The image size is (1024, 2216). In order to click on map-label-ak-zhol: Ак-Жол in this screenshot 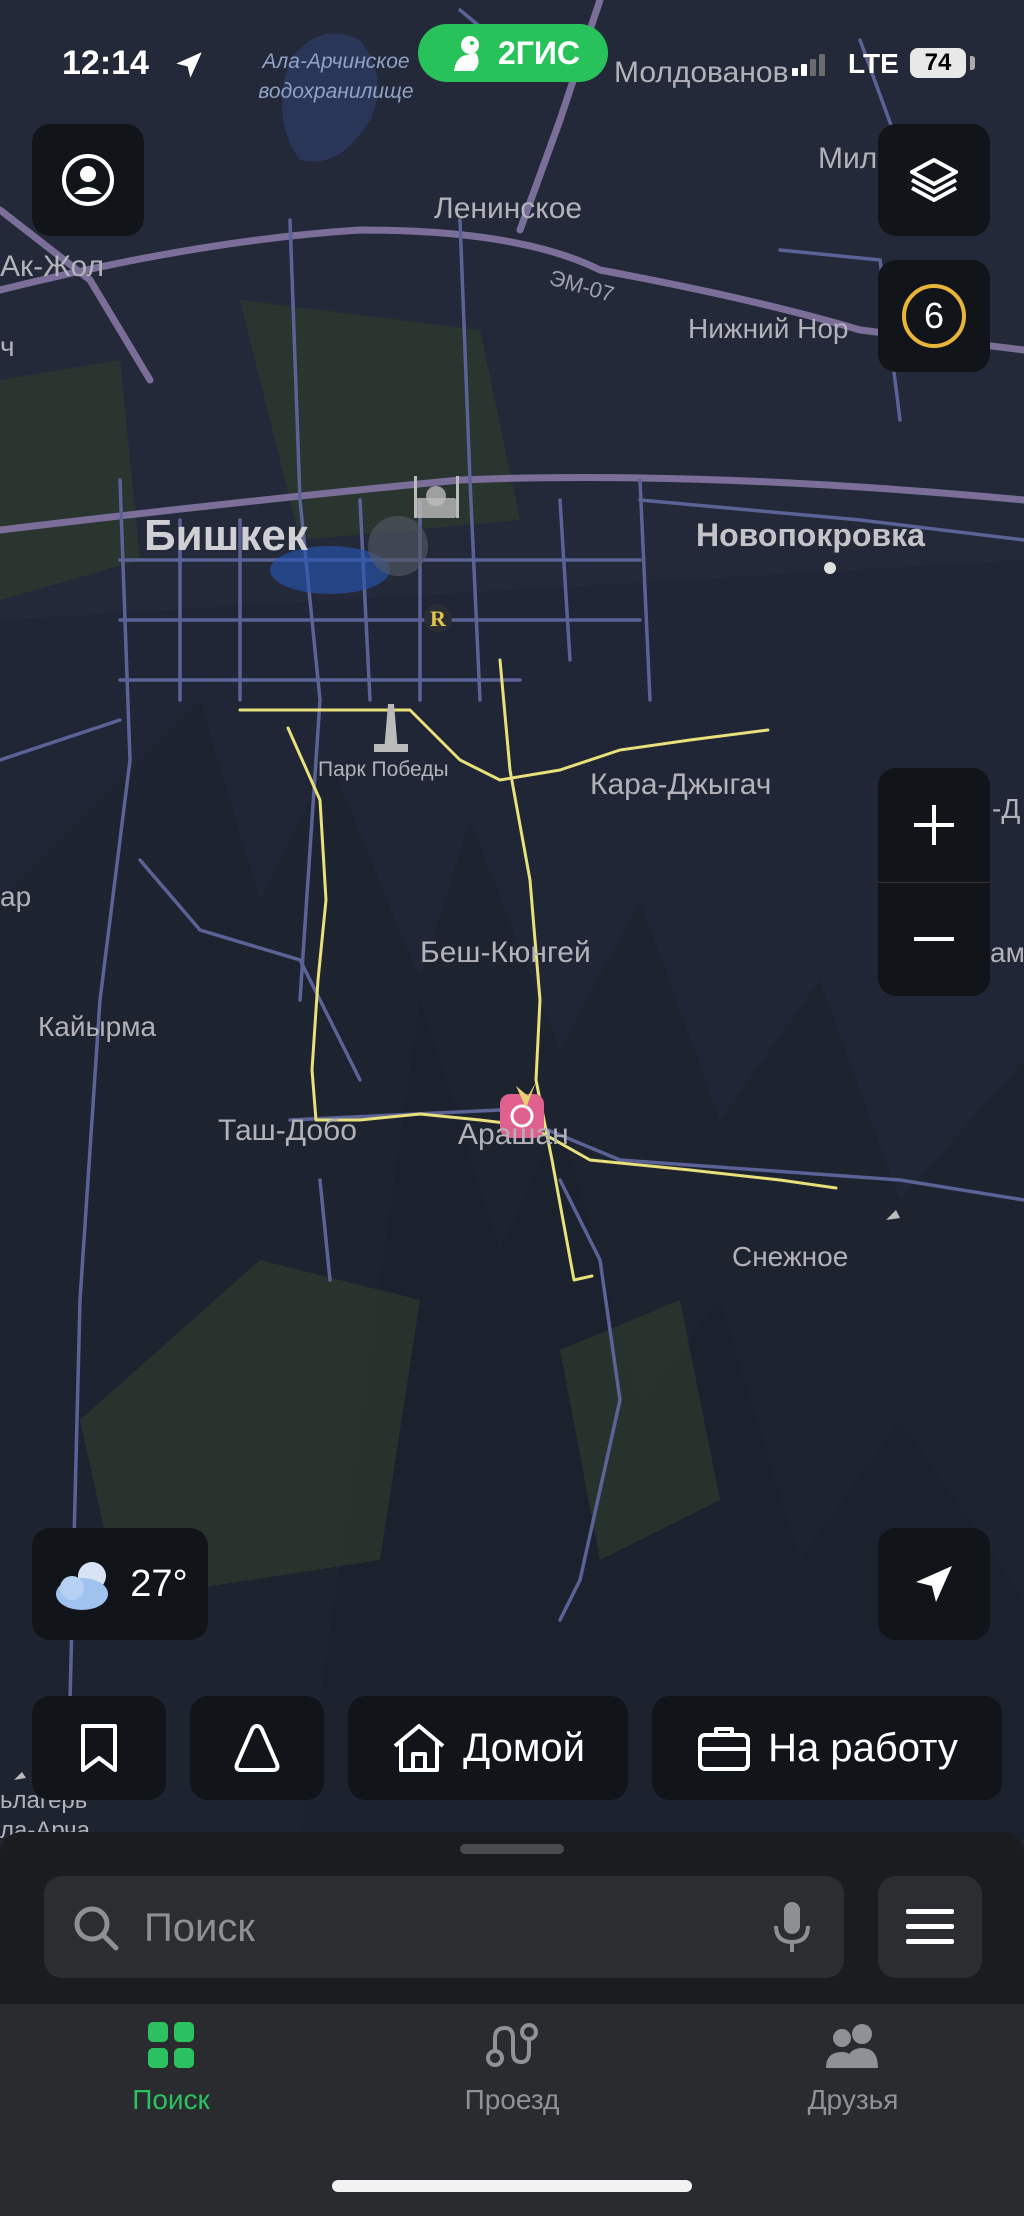, I will do `click(52, 266)`.